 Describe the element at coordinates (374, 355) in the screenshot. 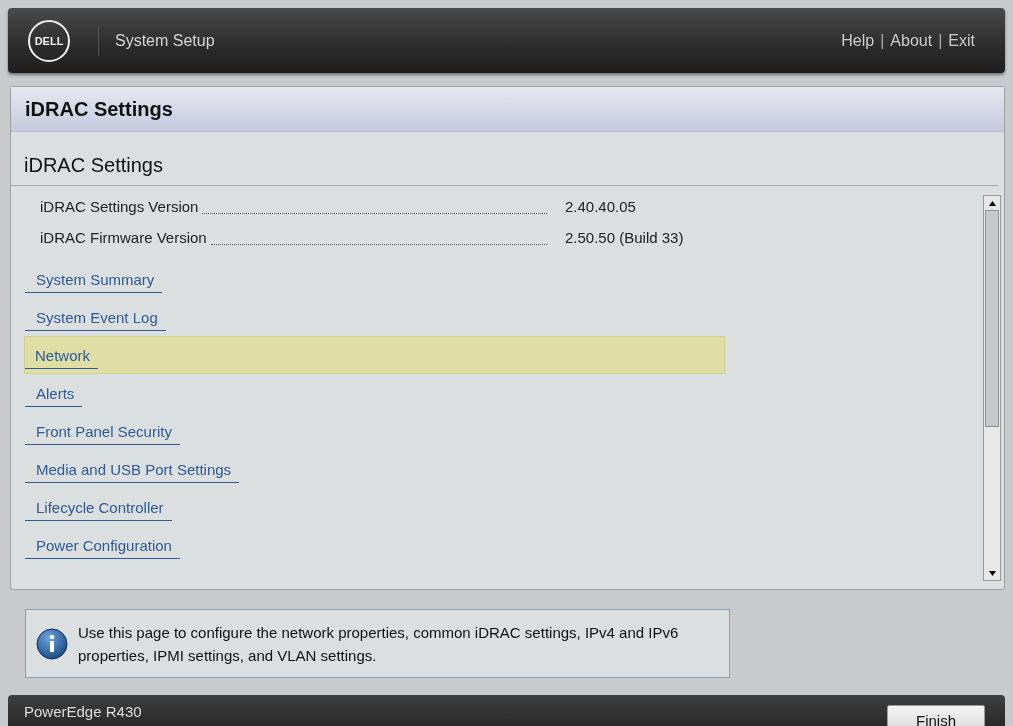

I see `selected-row: Network` at that location.